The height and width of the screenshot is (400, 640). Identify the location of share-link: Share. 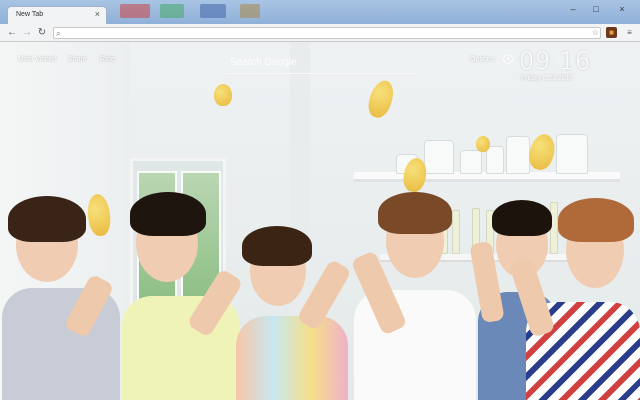
(77, 59).